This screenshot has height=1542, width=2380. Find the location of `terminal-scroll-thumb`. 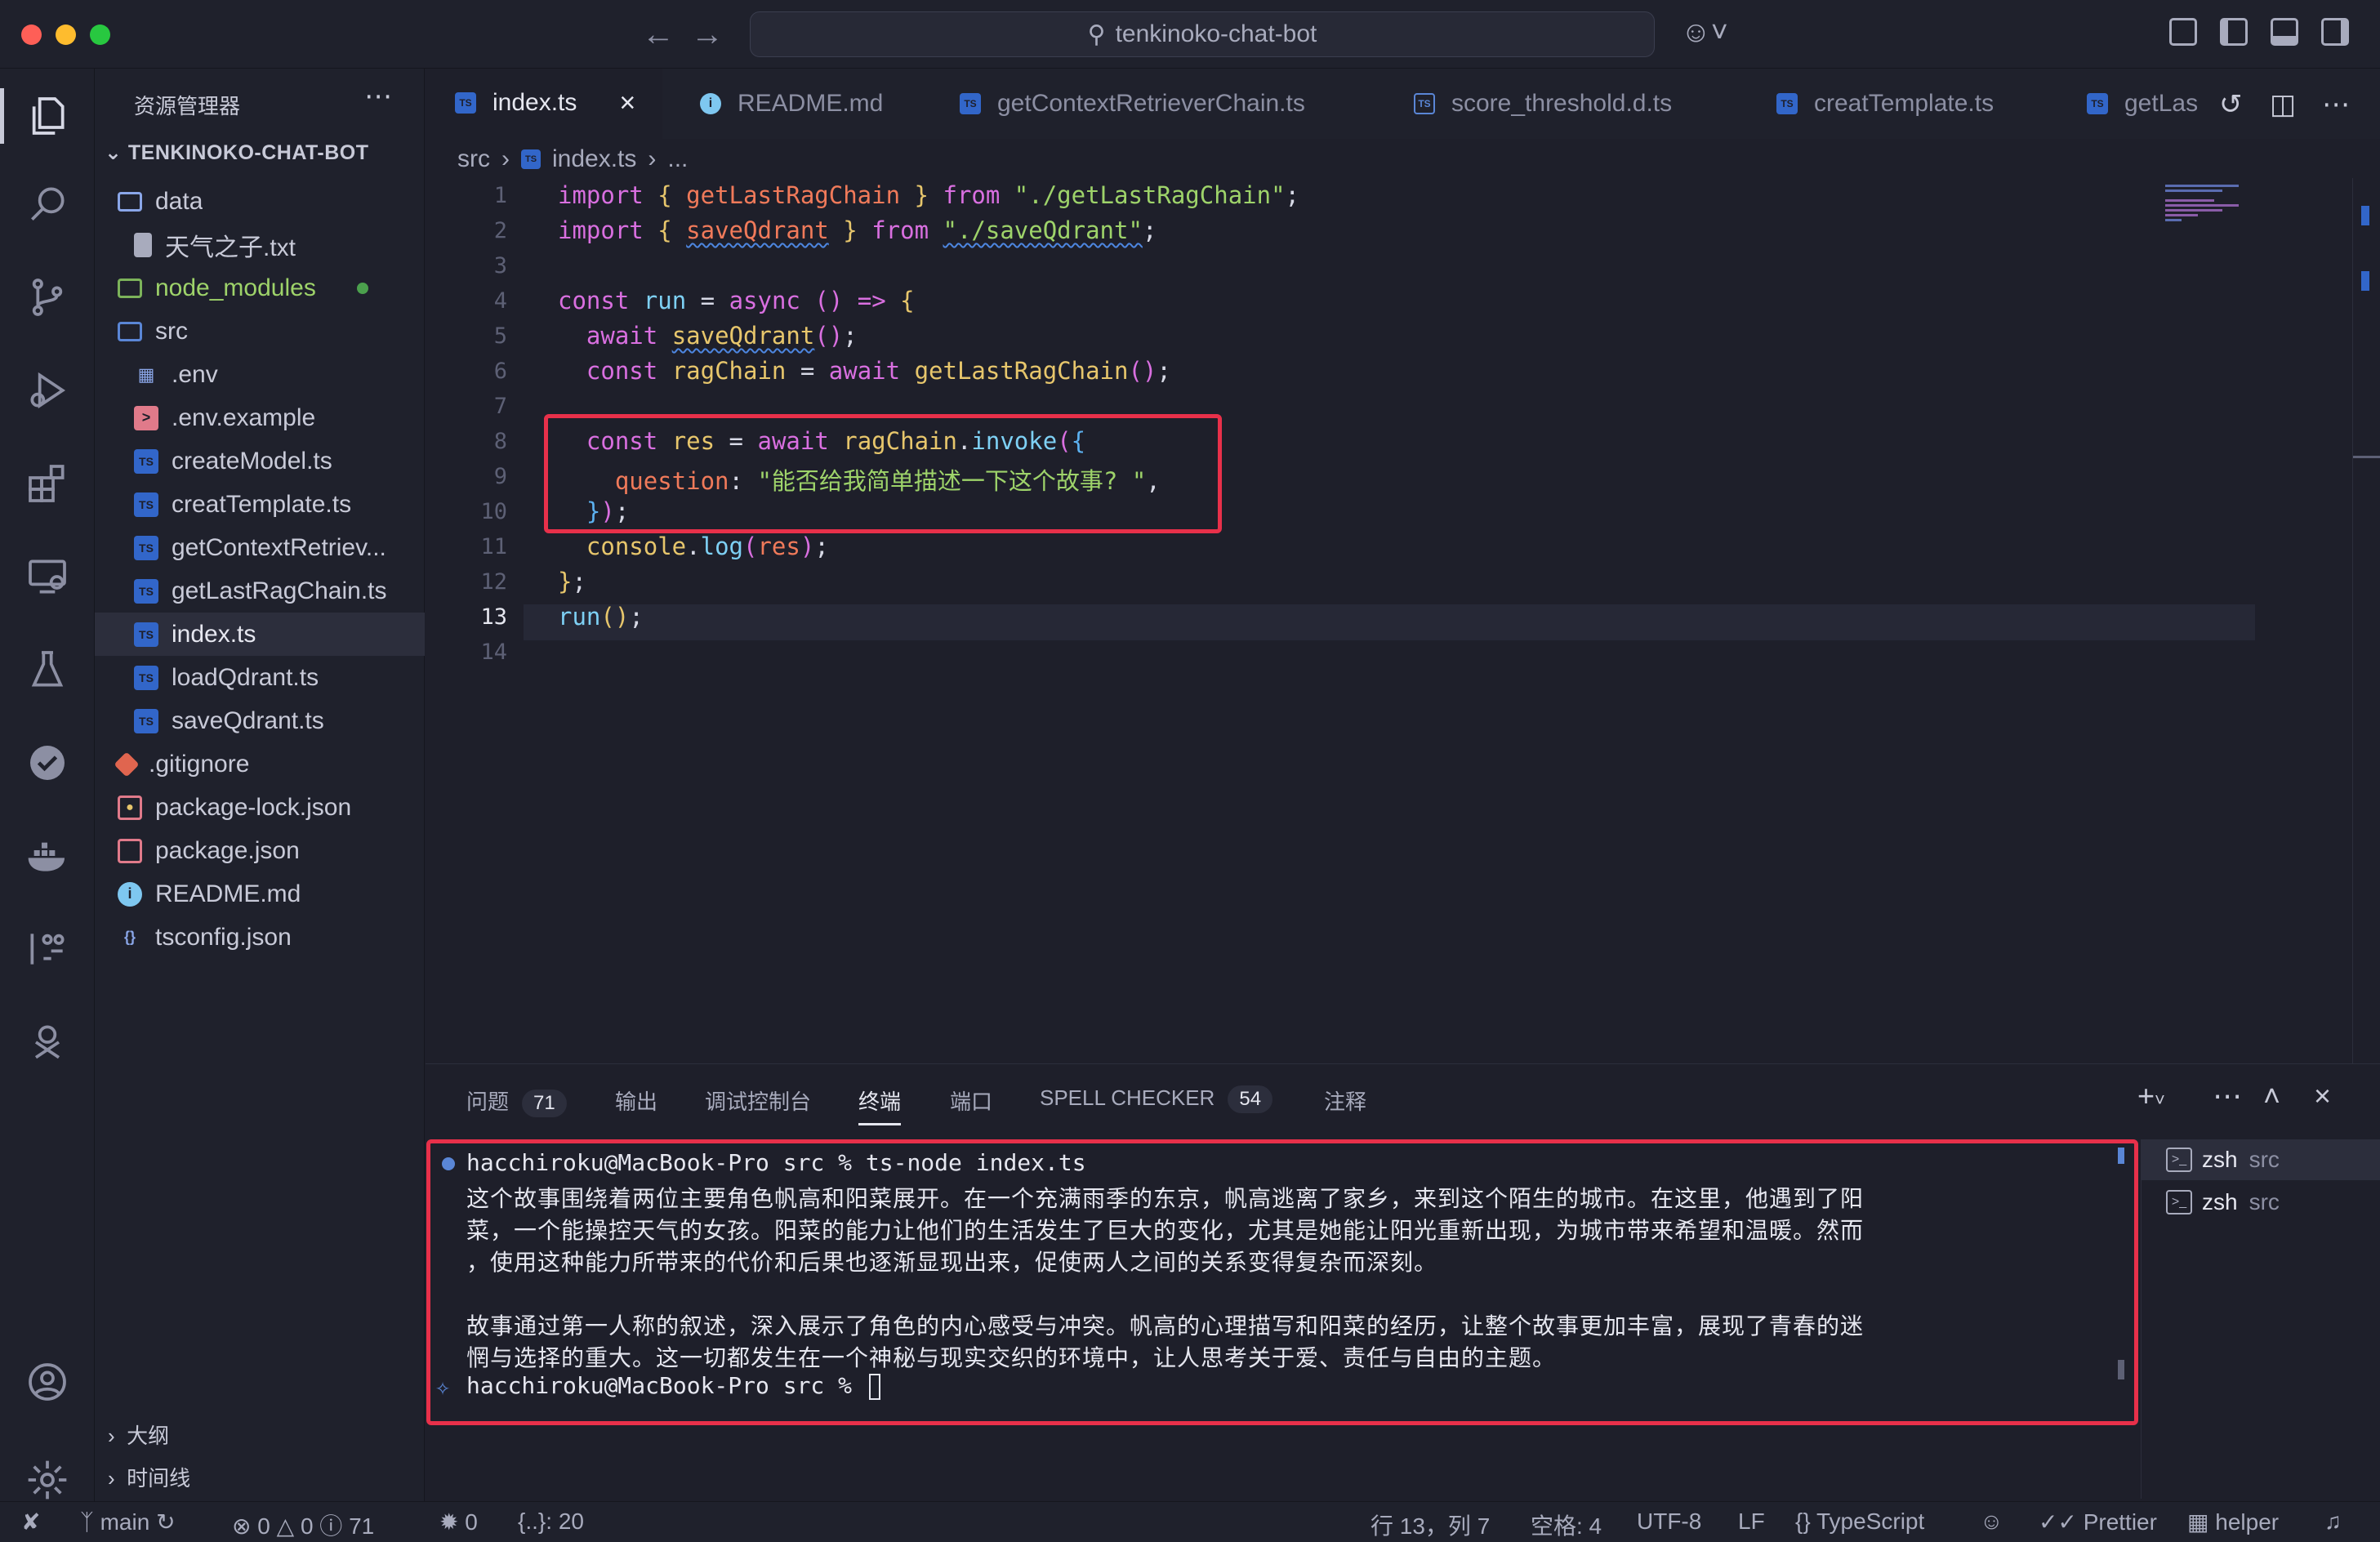

terminal-scroll-thumb is located at coordinates (2121, 1369).